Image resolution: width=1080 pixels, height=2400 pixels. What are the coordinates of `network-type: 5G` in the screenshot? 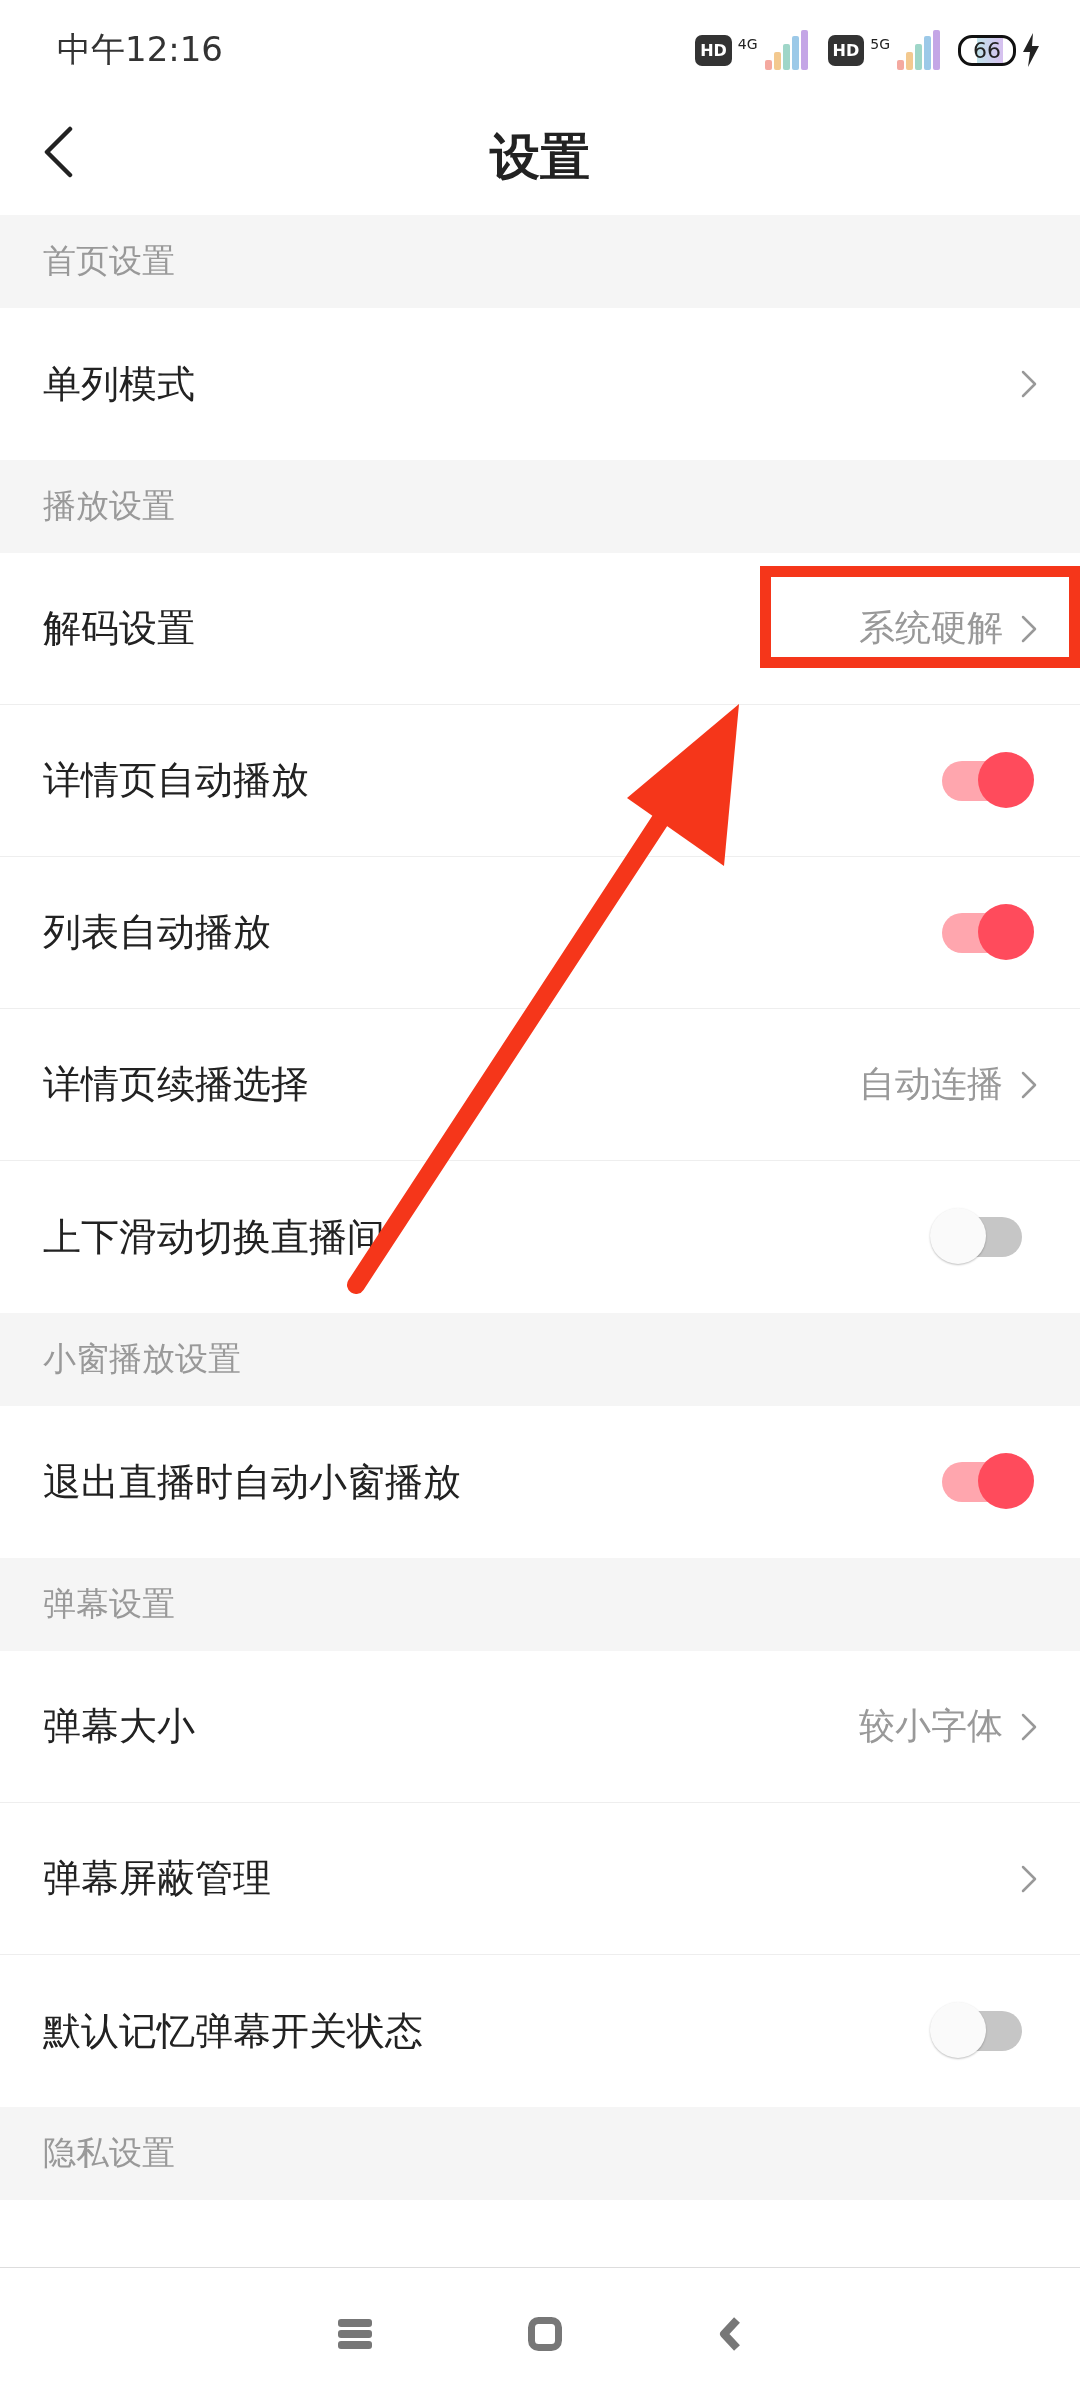 It's located at (880, 44).